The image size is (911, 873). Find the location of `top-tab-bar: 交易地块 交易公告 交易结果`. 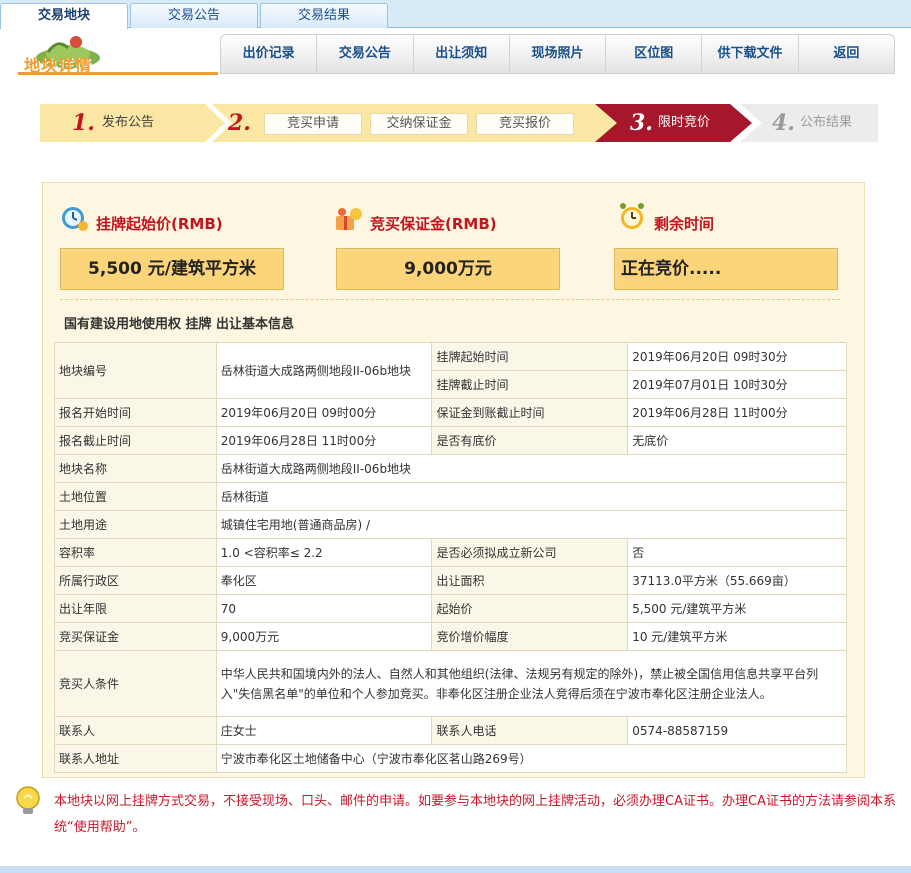

top-tab-bar: 交易地块 交易公告 交易结果 is located at coordinates (455, 14).